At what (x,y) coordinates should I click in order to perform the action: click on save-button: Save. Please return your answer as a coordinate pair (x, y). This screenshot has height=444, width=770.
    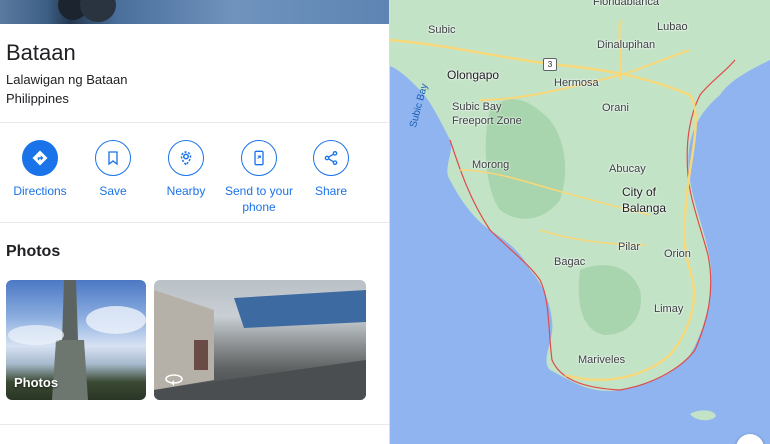
    Looking at the image, I should click on (113, 169).